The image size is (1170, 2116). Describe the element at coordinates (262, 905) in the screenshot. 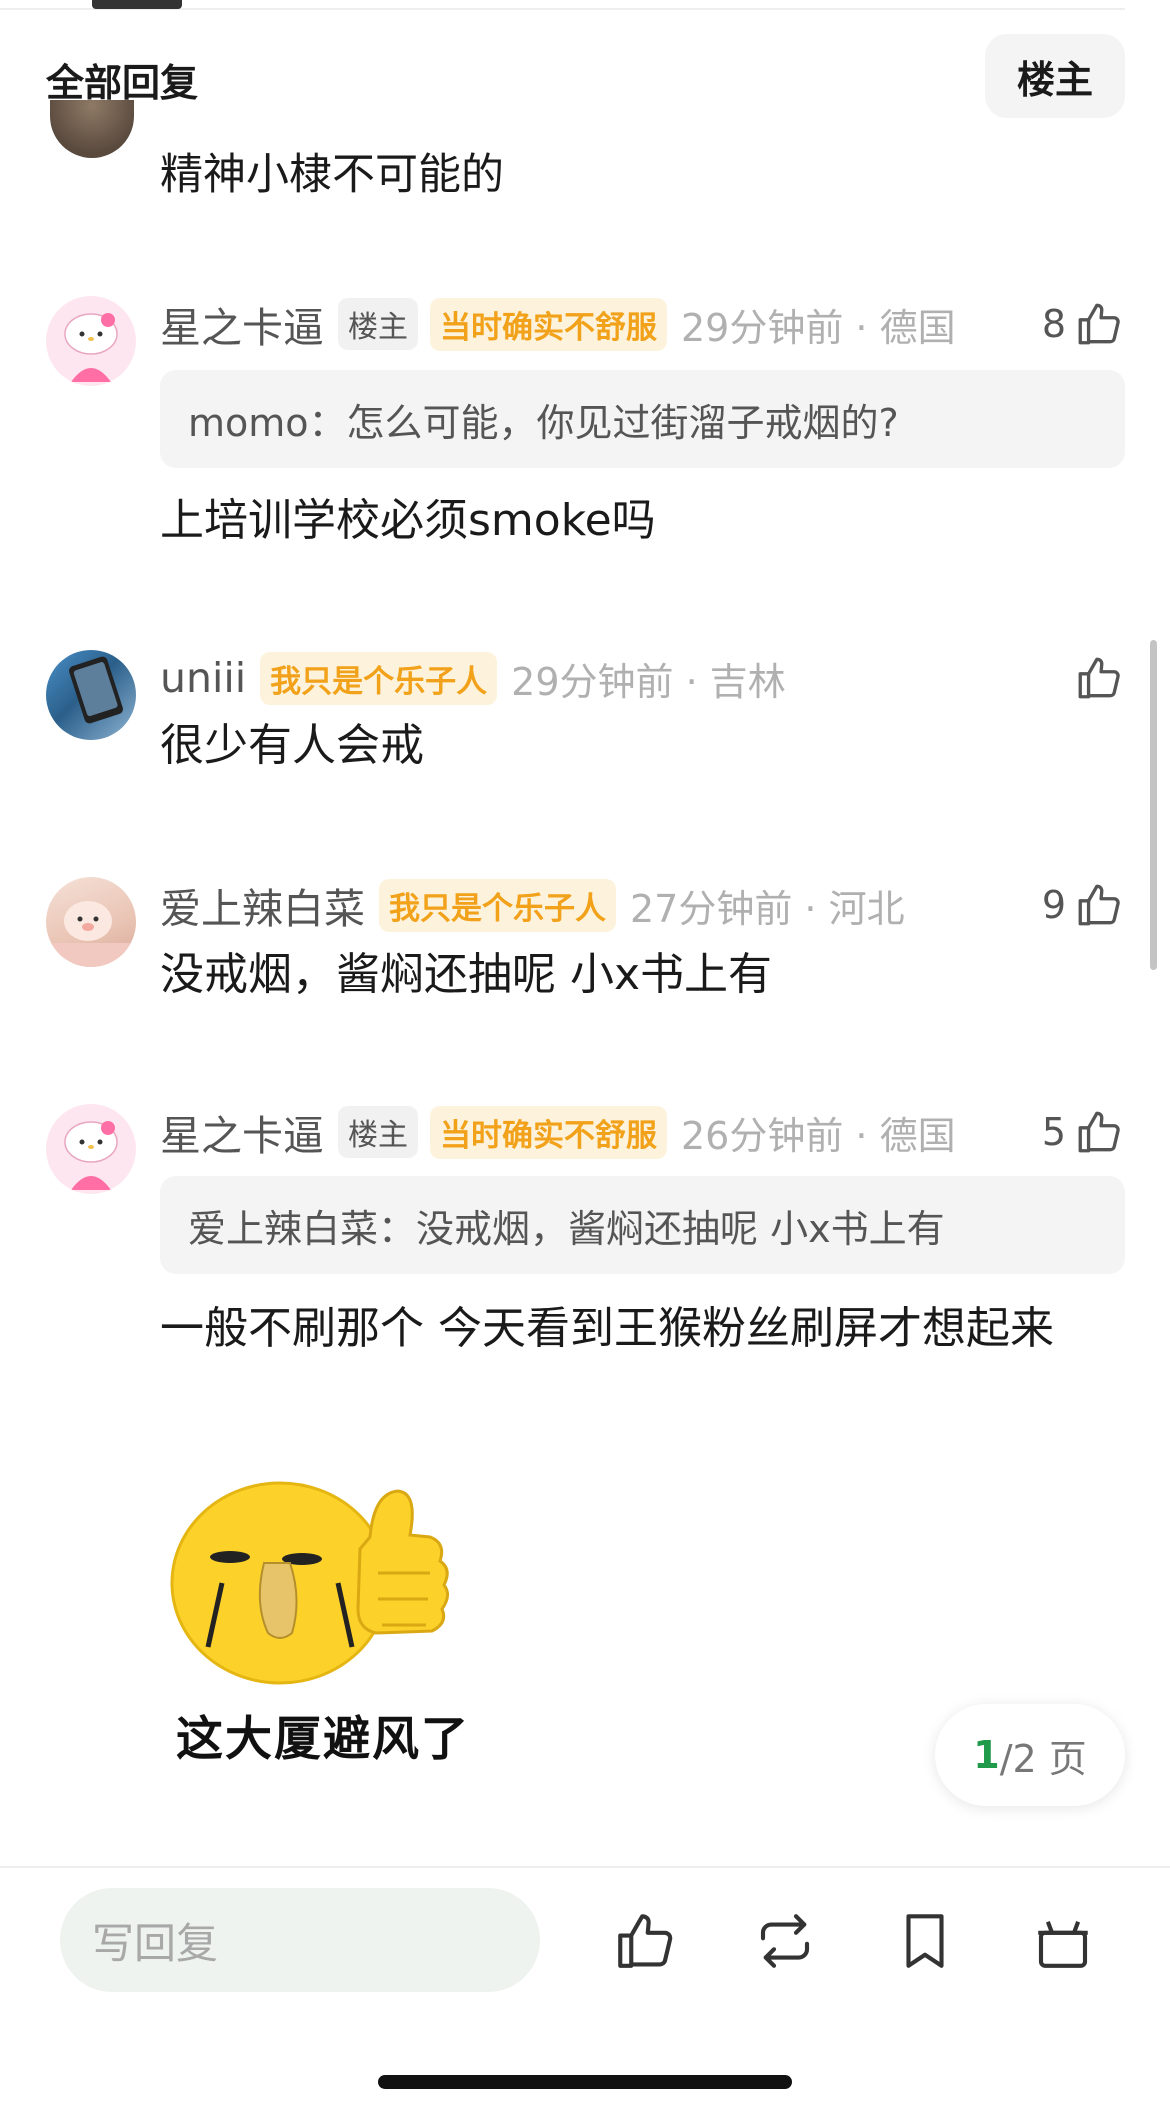

I see `username: 爱上辣白菜` at that location.